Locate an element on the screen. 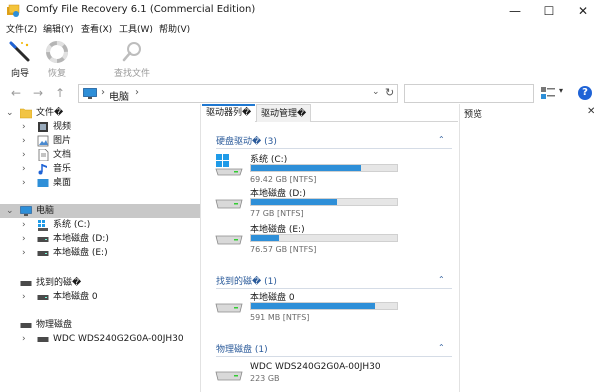  tree-item-videos: › 视频 is located at coordinates (100, 127).